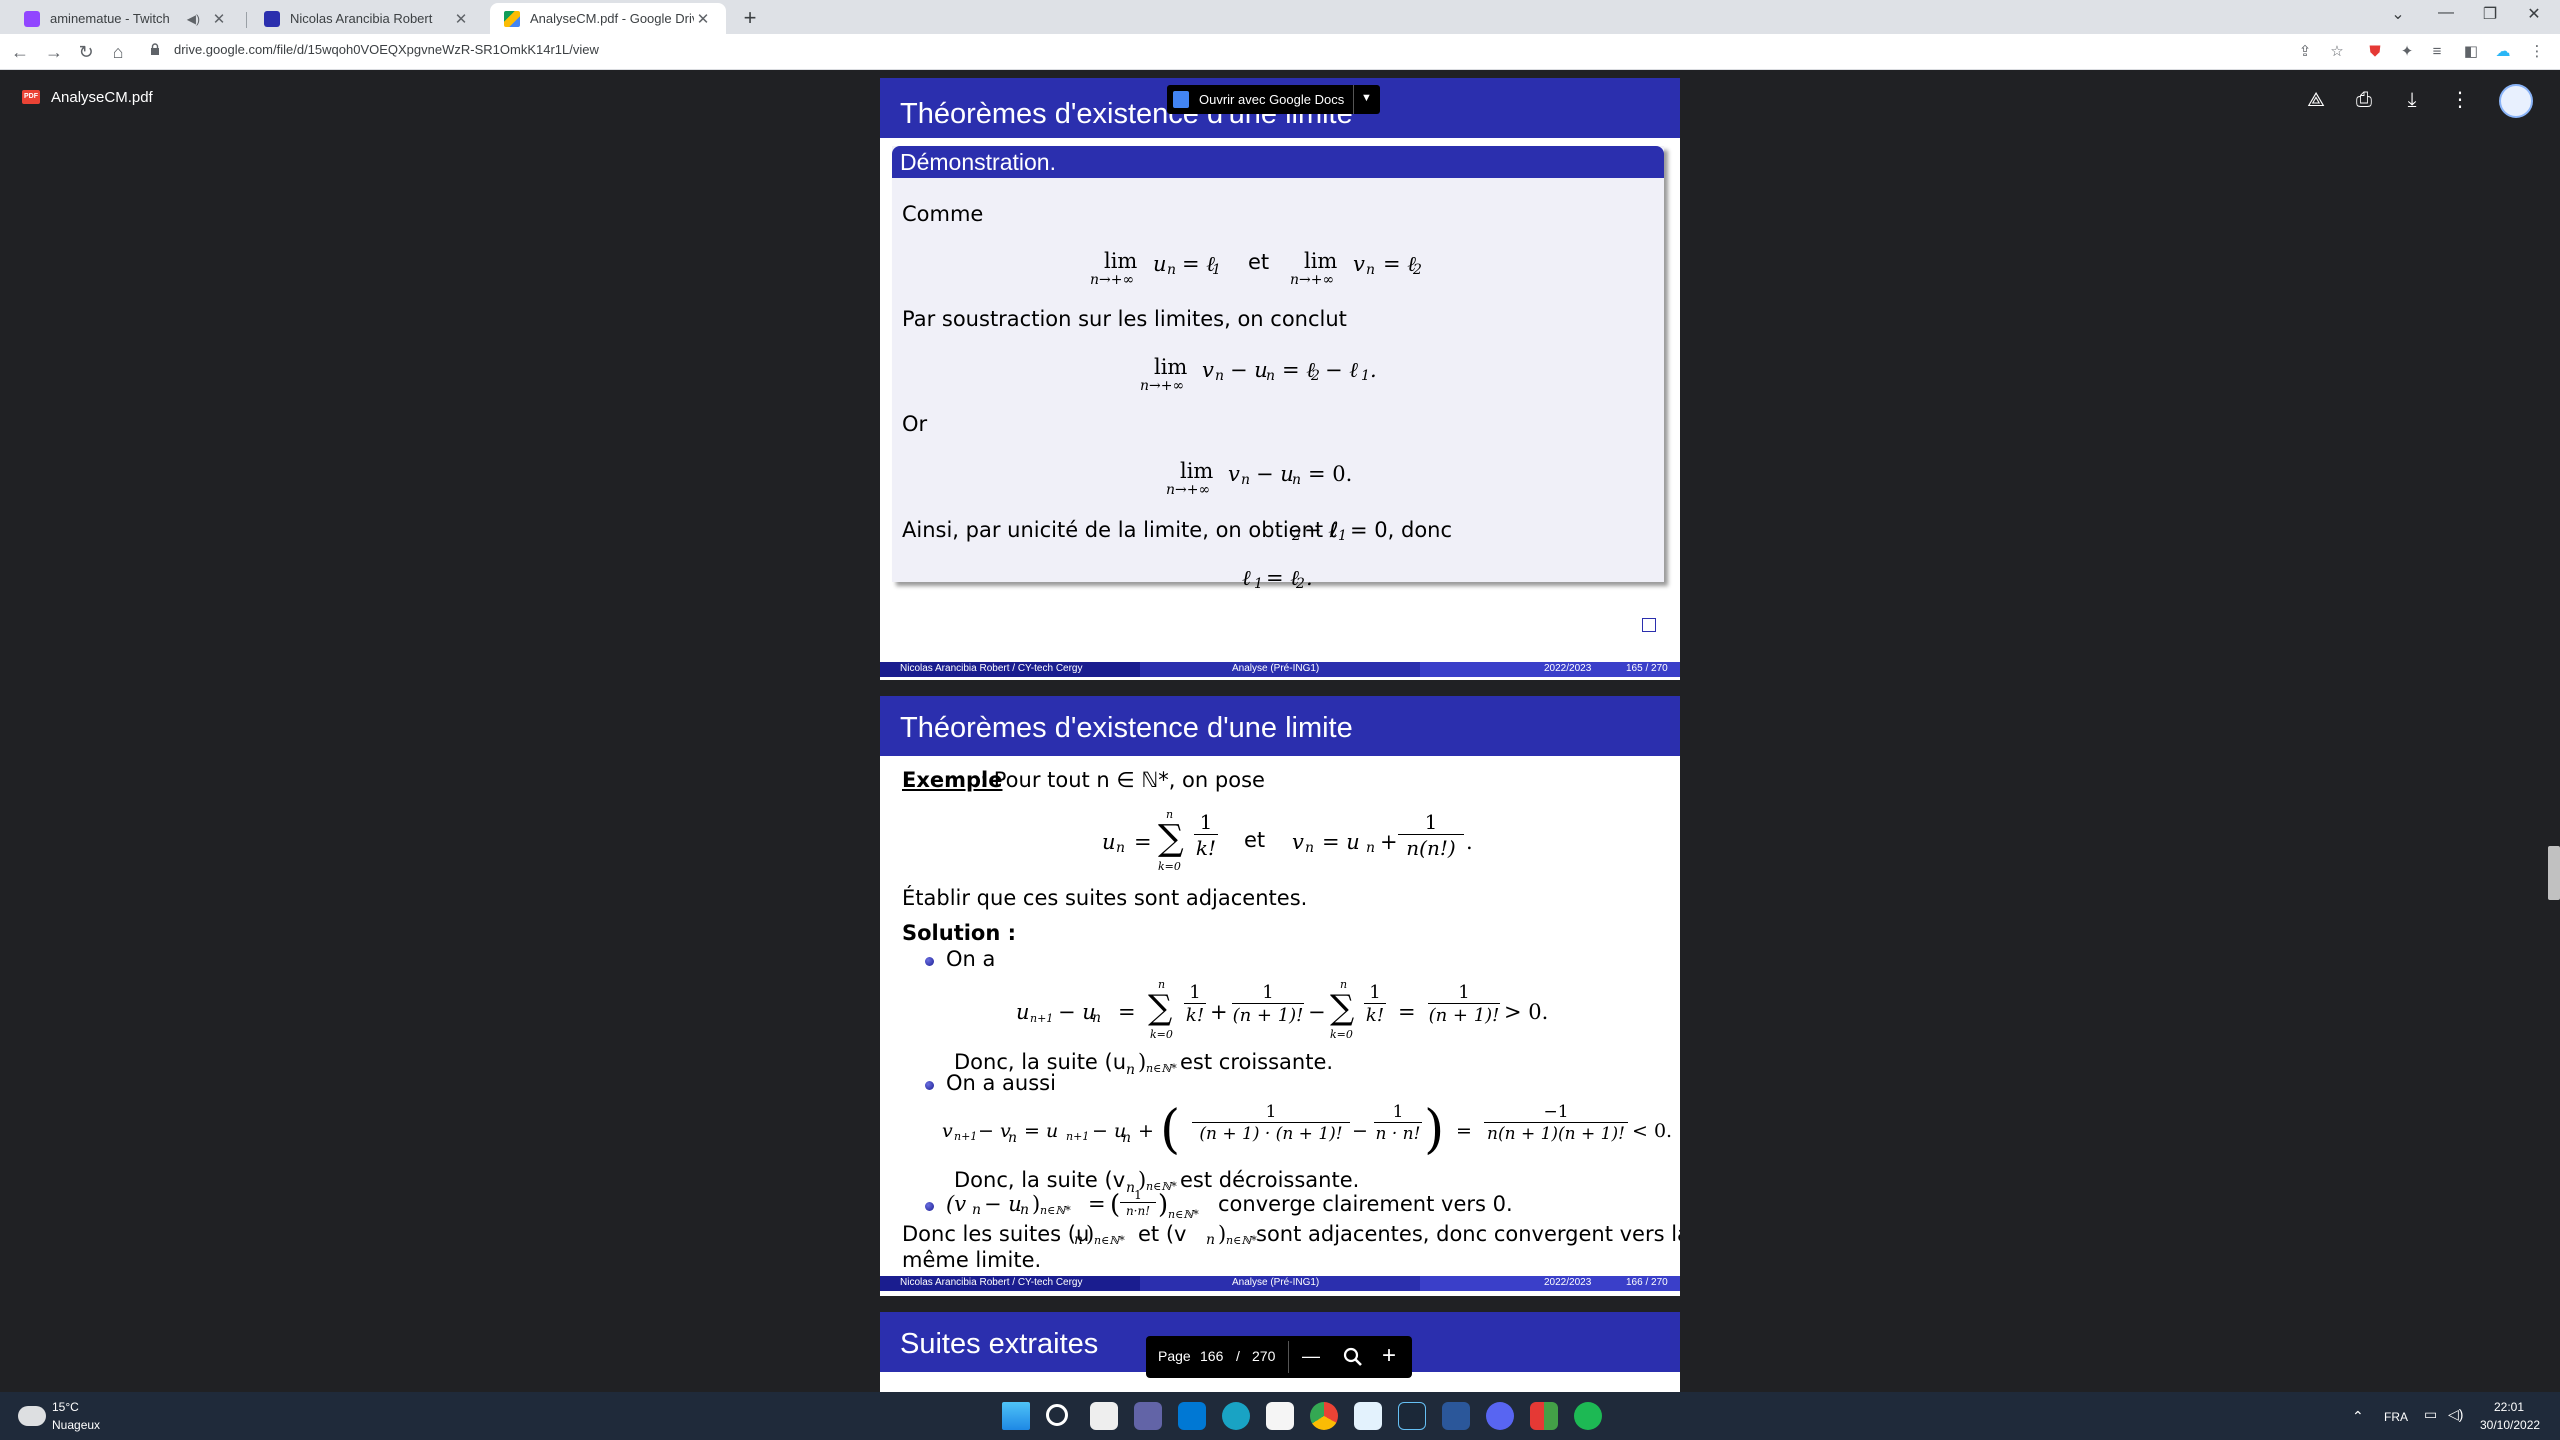  What do you see at coordinates (1311, 1356) in the screenshot?
I see `zoom-out-button: —` at bounding box center [1311, 1356].